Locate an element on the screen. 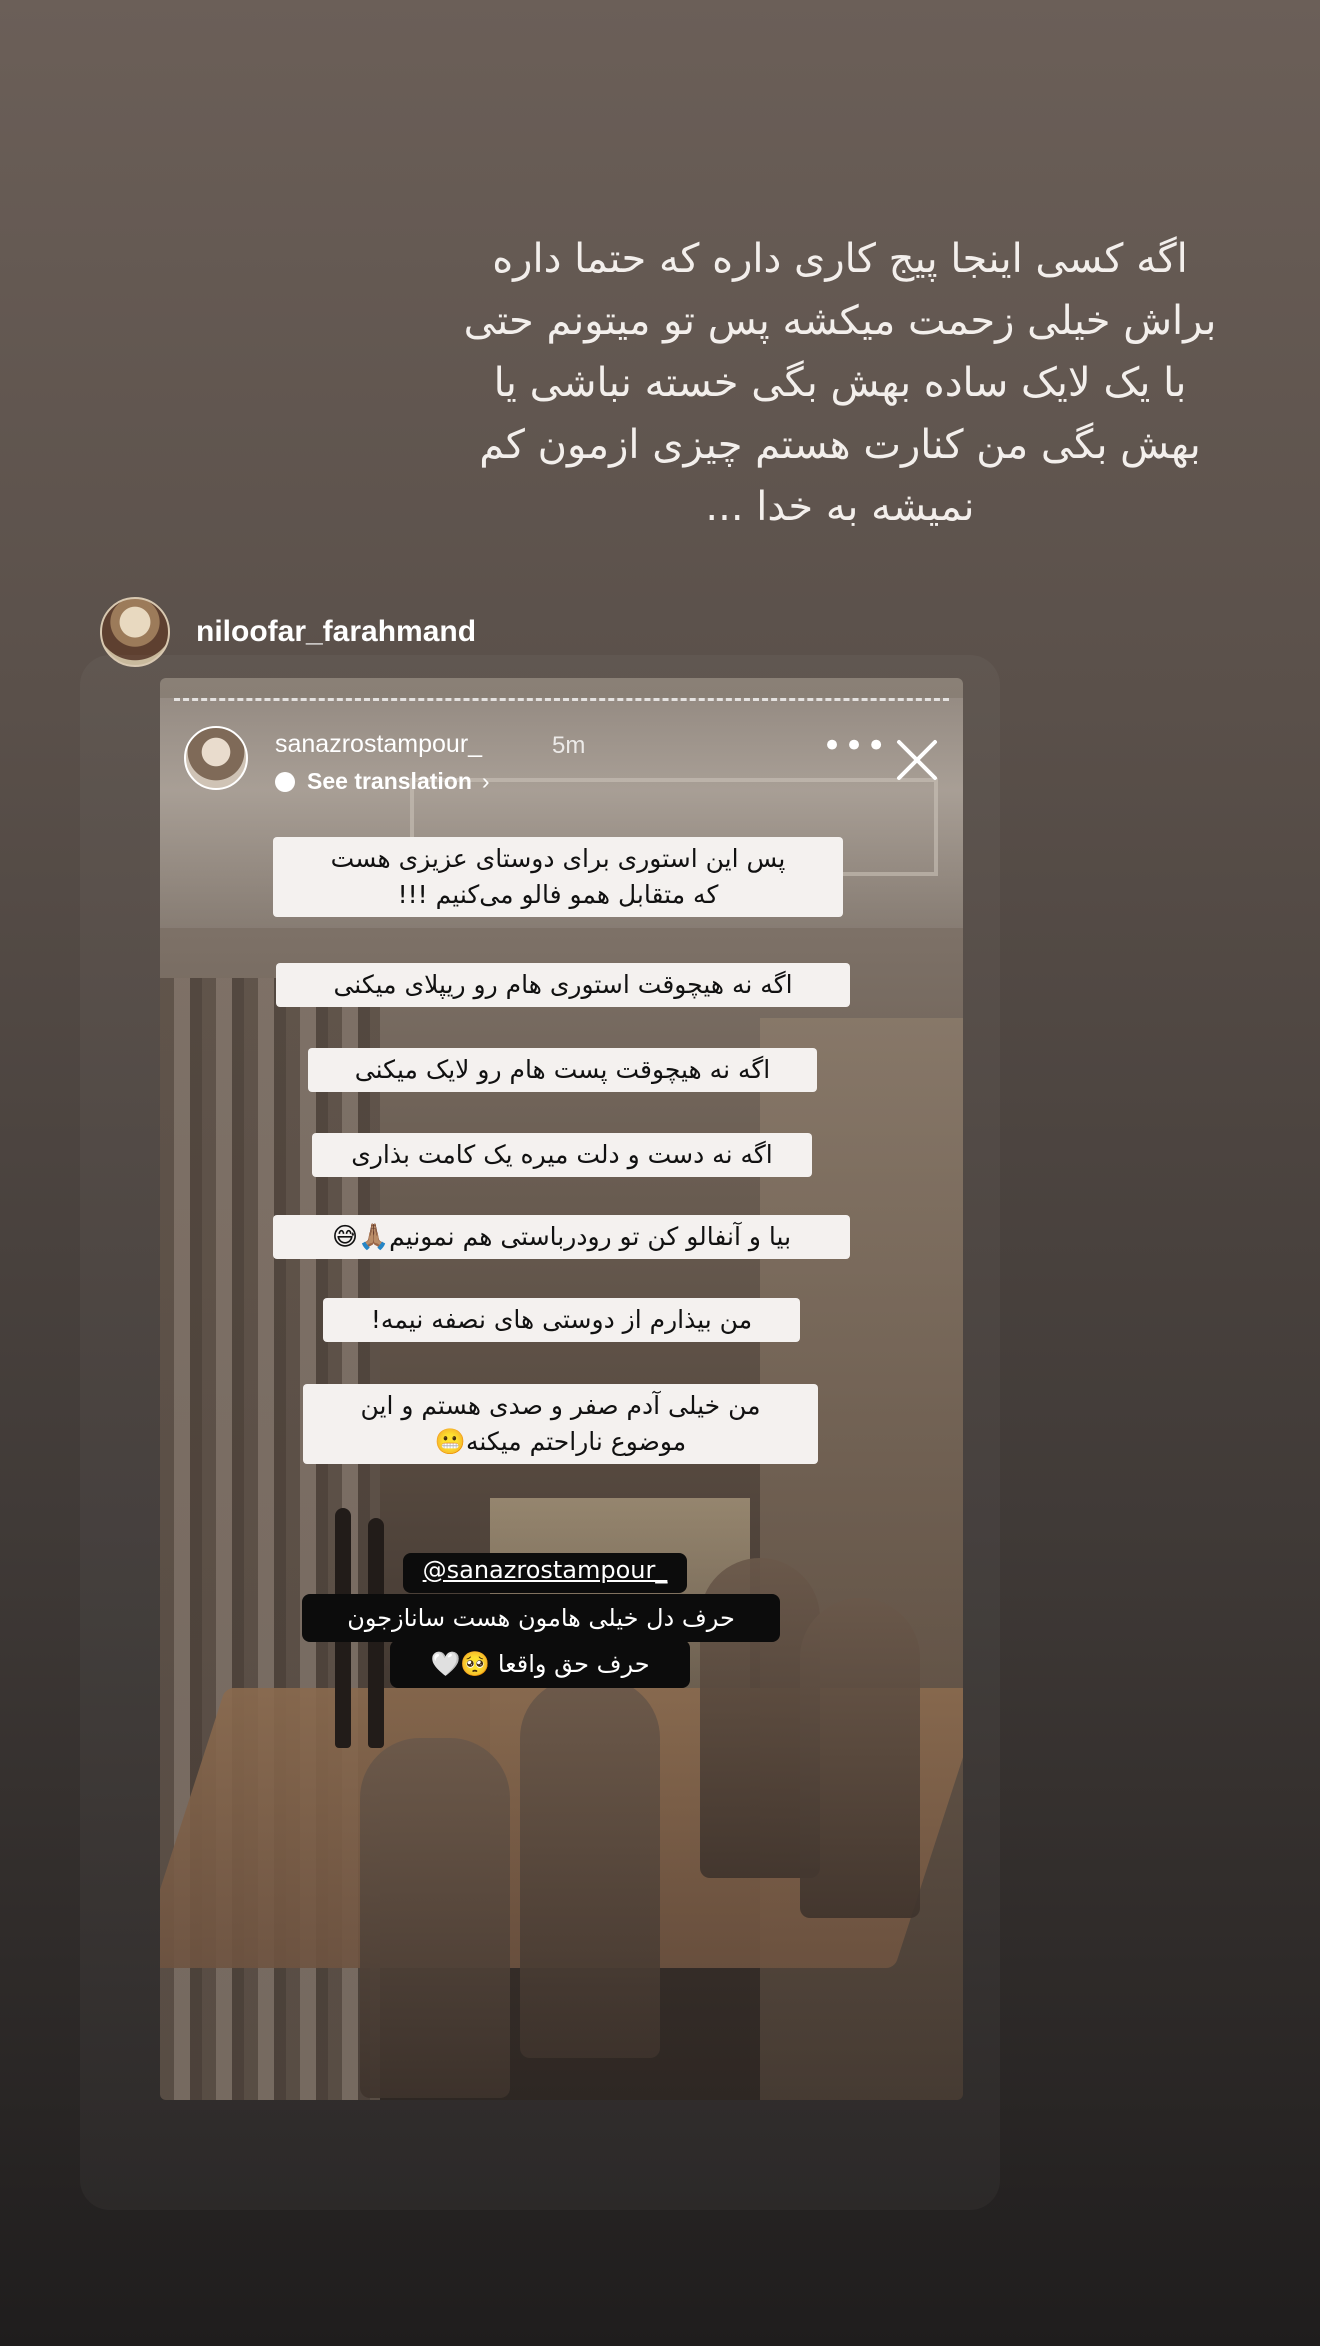 This screenshot has width=1320, height=2346. close-icon is located at coordinates (917, 760).